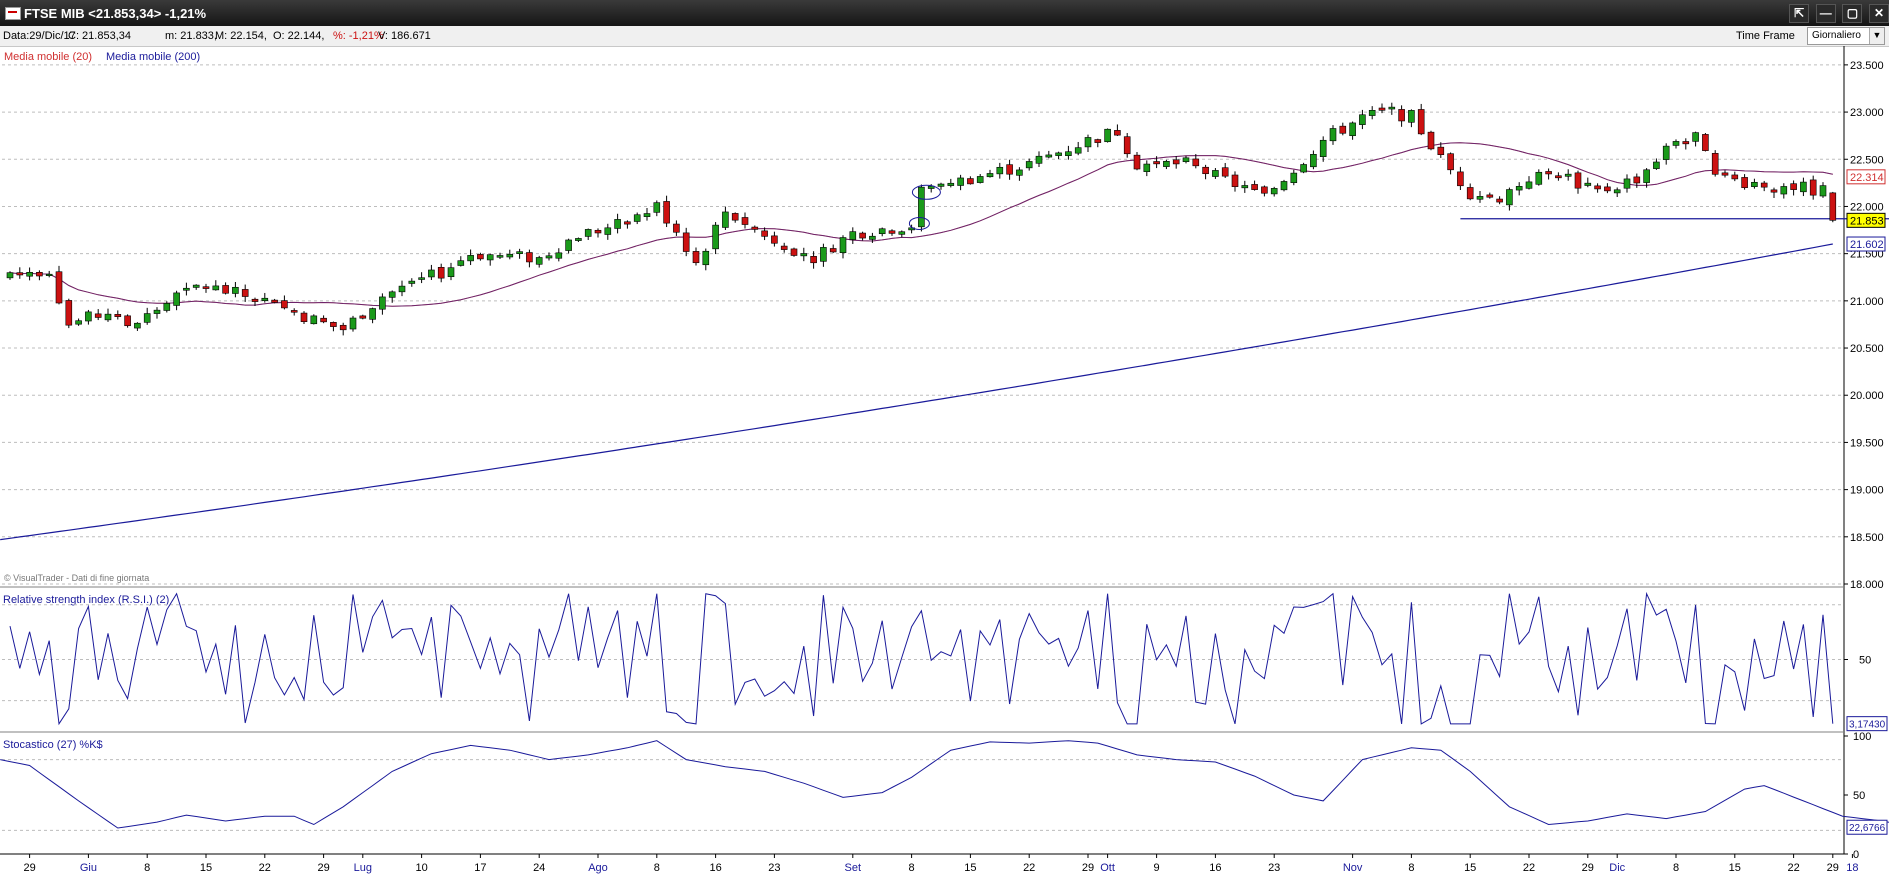  I want to click on last-price-tag: 21.853, so click(1867, 221).